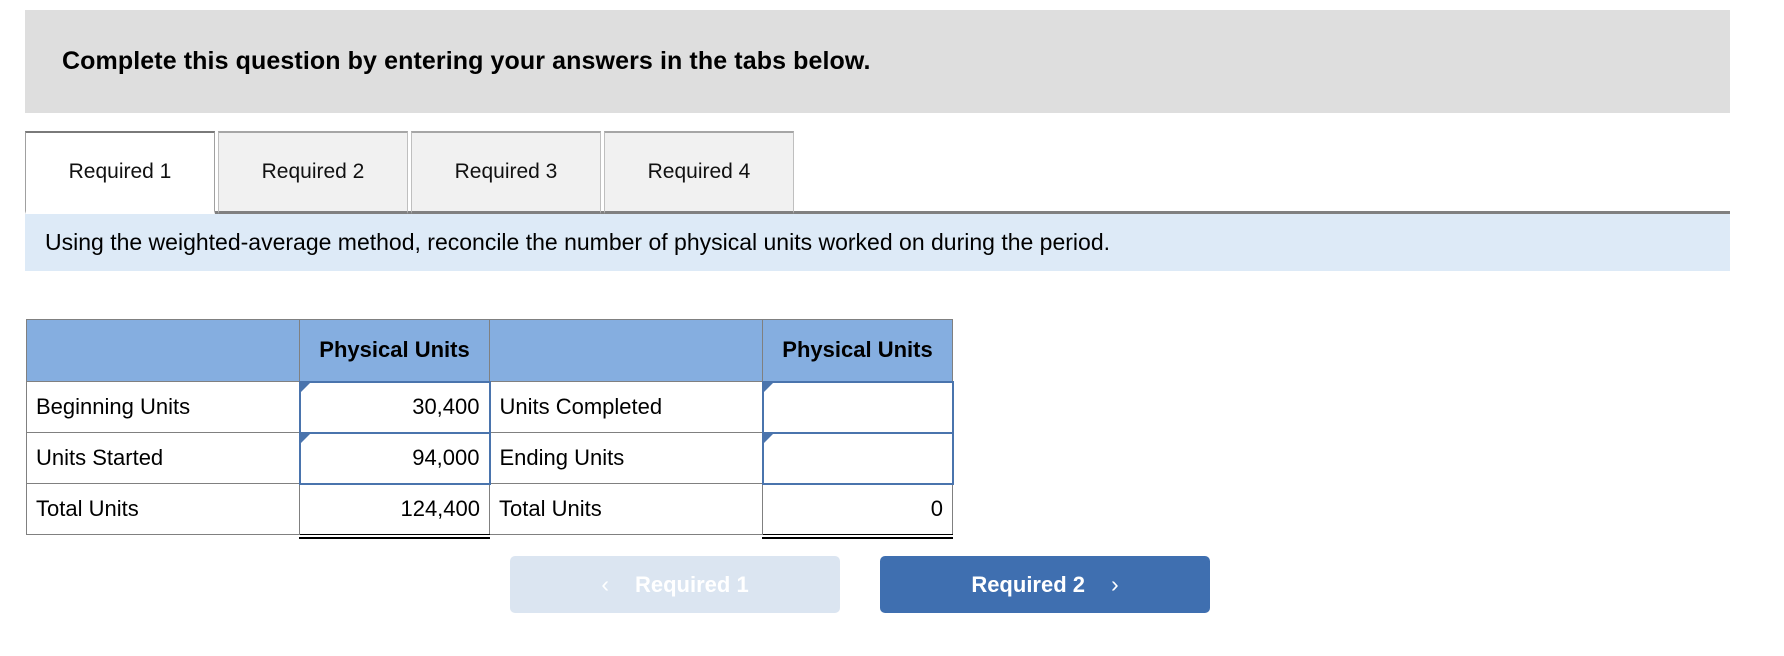 This screenshot has width=1784, height=656. Describe the element at coordinates (163, 509) in the screenshot. I see `row-total-units-left-label: Total Units` at that location.